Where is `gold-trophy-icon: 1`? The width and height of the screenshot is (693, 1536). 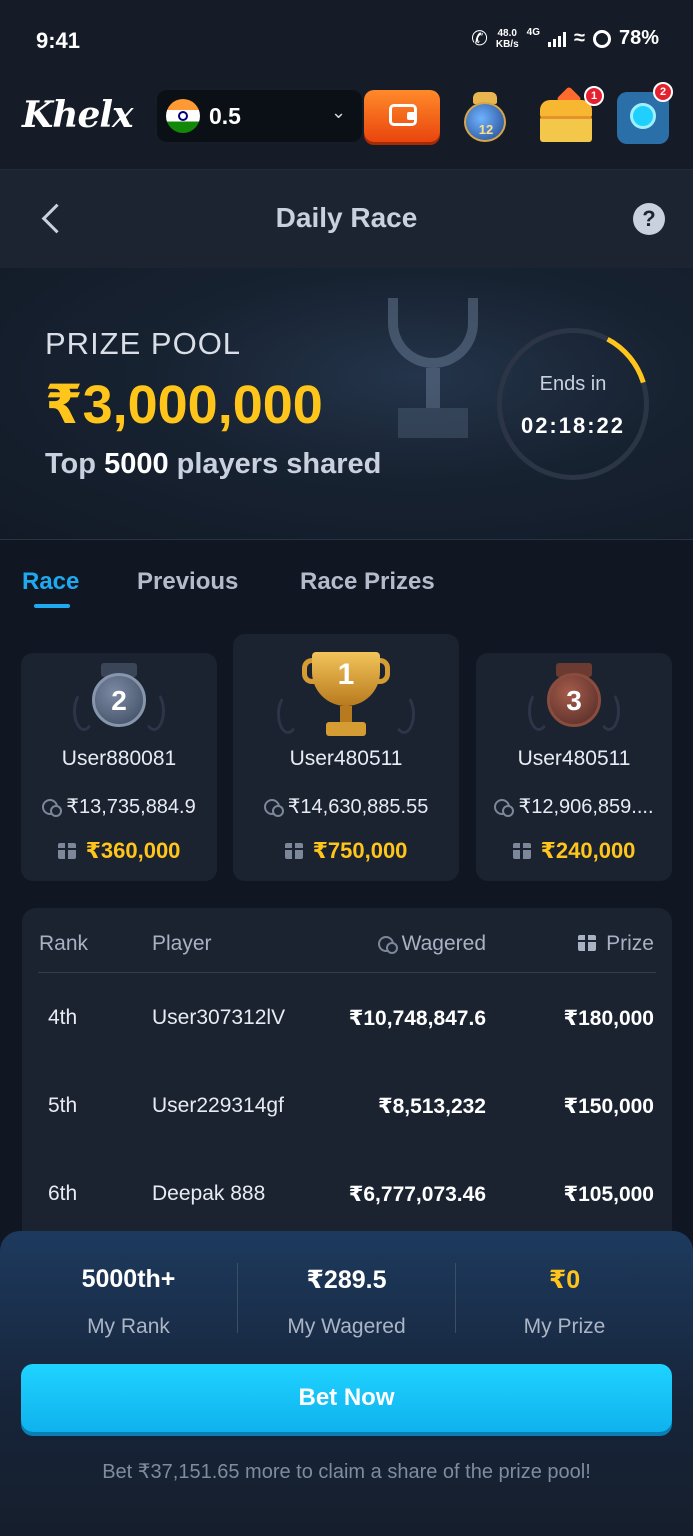 gold-trophy-icon: 1 is located at coordinates (346, 700).